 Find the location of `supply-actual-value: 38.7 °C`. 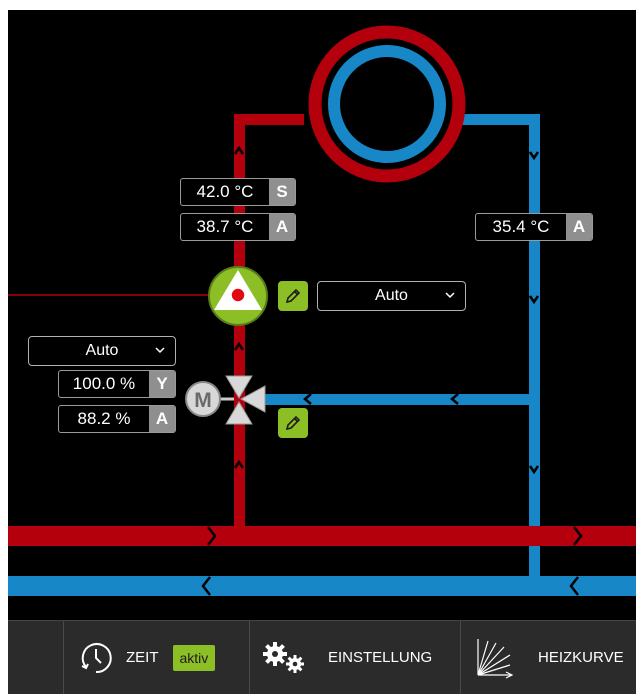

supply-actual-value: 38.7 °C is located at coordinates (225, 226).